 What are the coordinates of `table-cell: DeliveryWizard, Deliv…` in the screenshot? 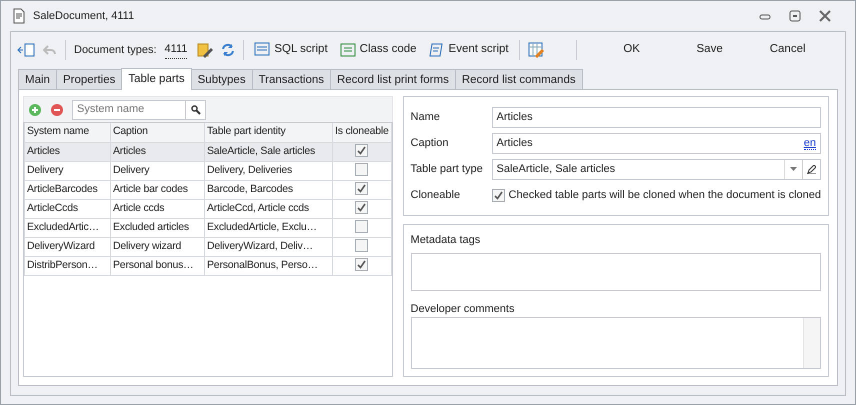 It's located at (268, 246).